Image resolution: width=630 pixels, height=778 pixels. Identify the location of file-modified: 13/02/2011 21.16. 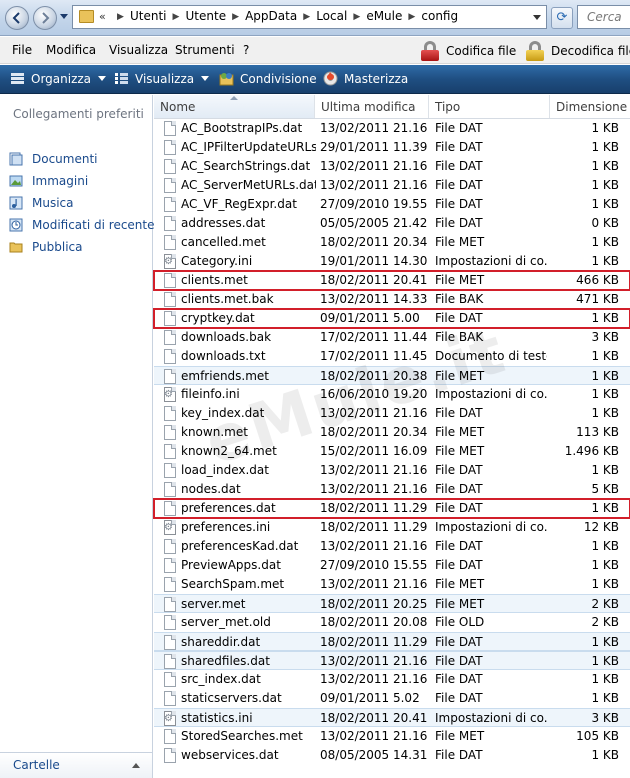
(374, 470).